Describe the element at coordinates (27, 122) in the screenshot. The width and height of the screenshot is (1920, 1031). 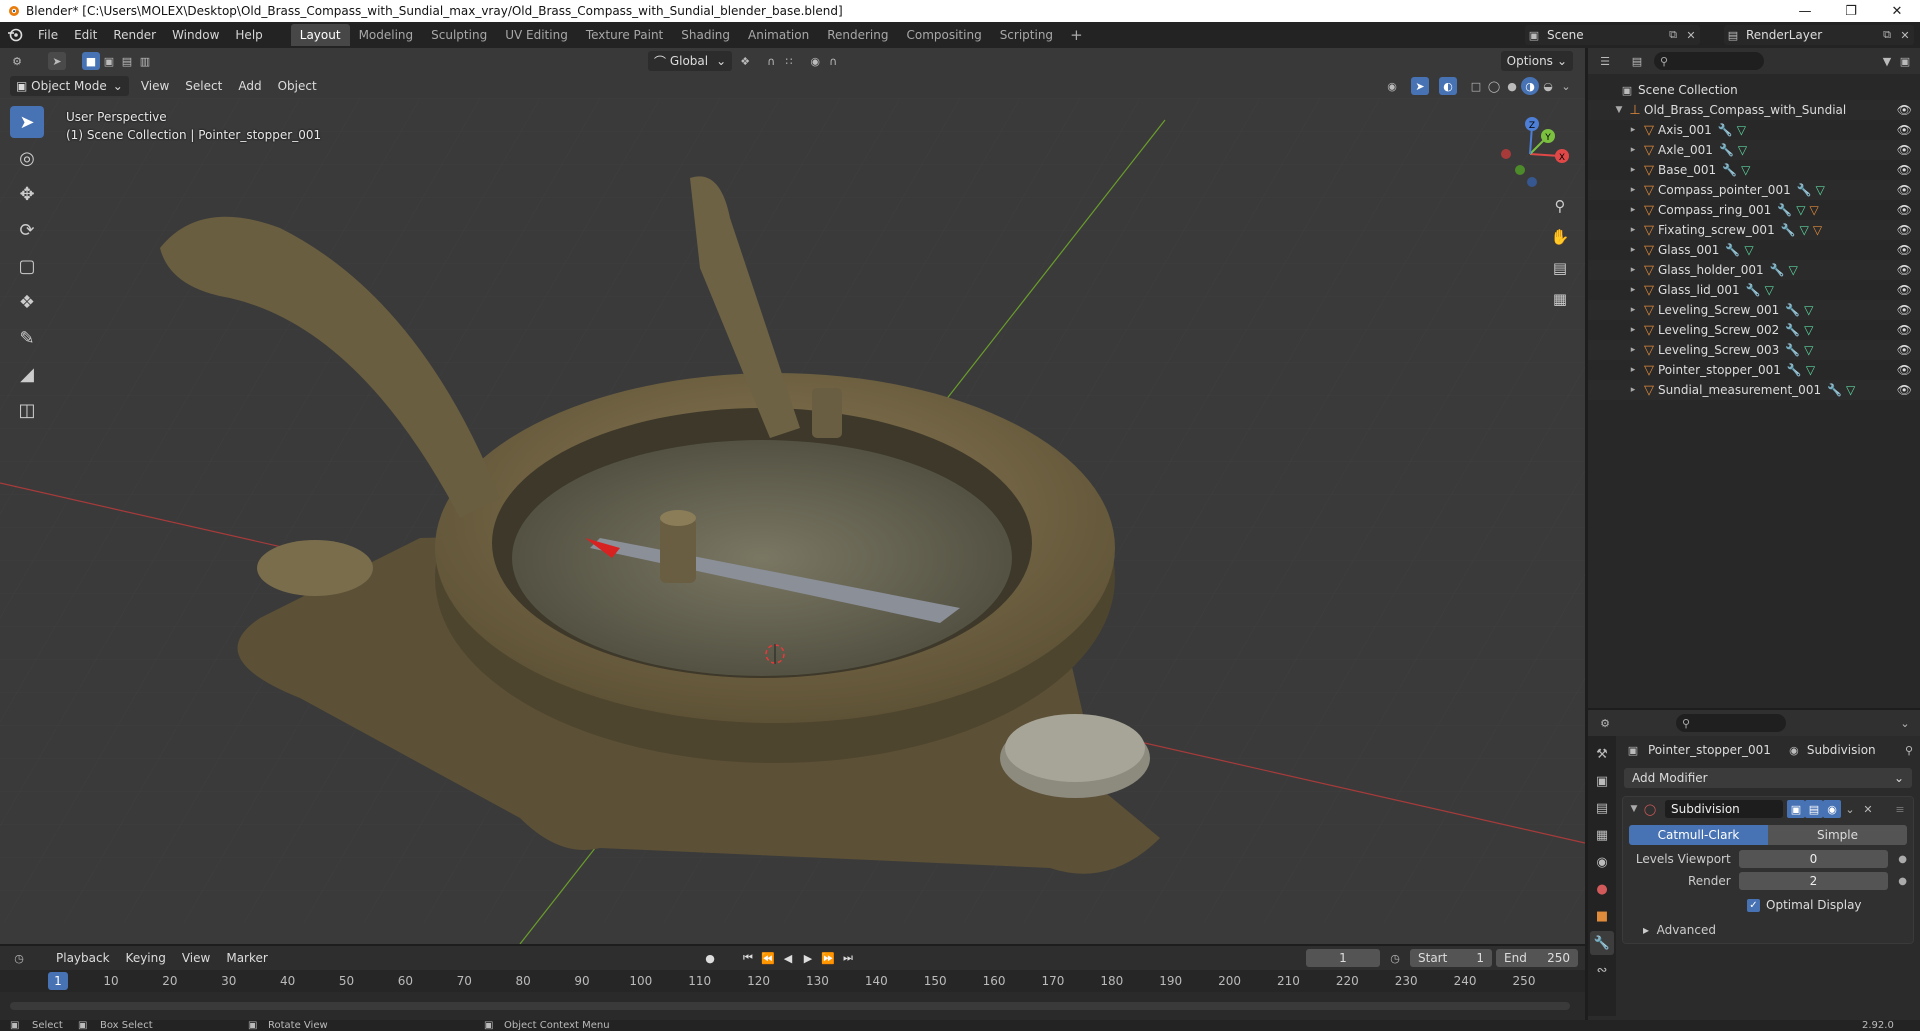
I see `select-box-tool-icon: ➤` at that location.